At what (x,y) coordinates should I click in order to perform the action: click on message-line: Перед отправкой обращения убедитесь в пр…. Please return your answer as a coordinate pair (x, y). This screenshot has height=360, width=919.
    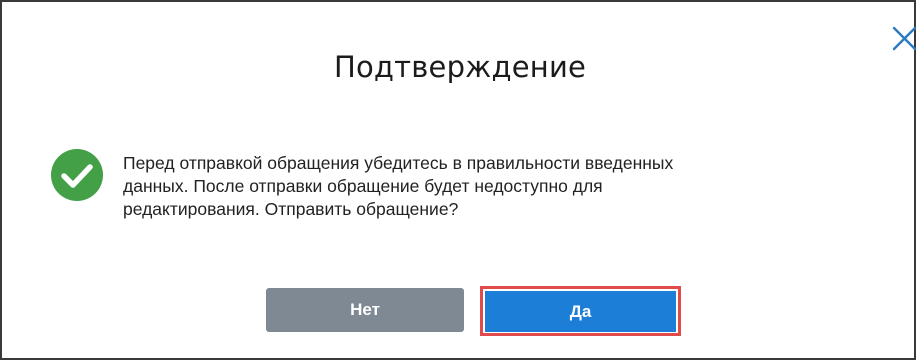
    Looking at the image, I should click on (398, 163).